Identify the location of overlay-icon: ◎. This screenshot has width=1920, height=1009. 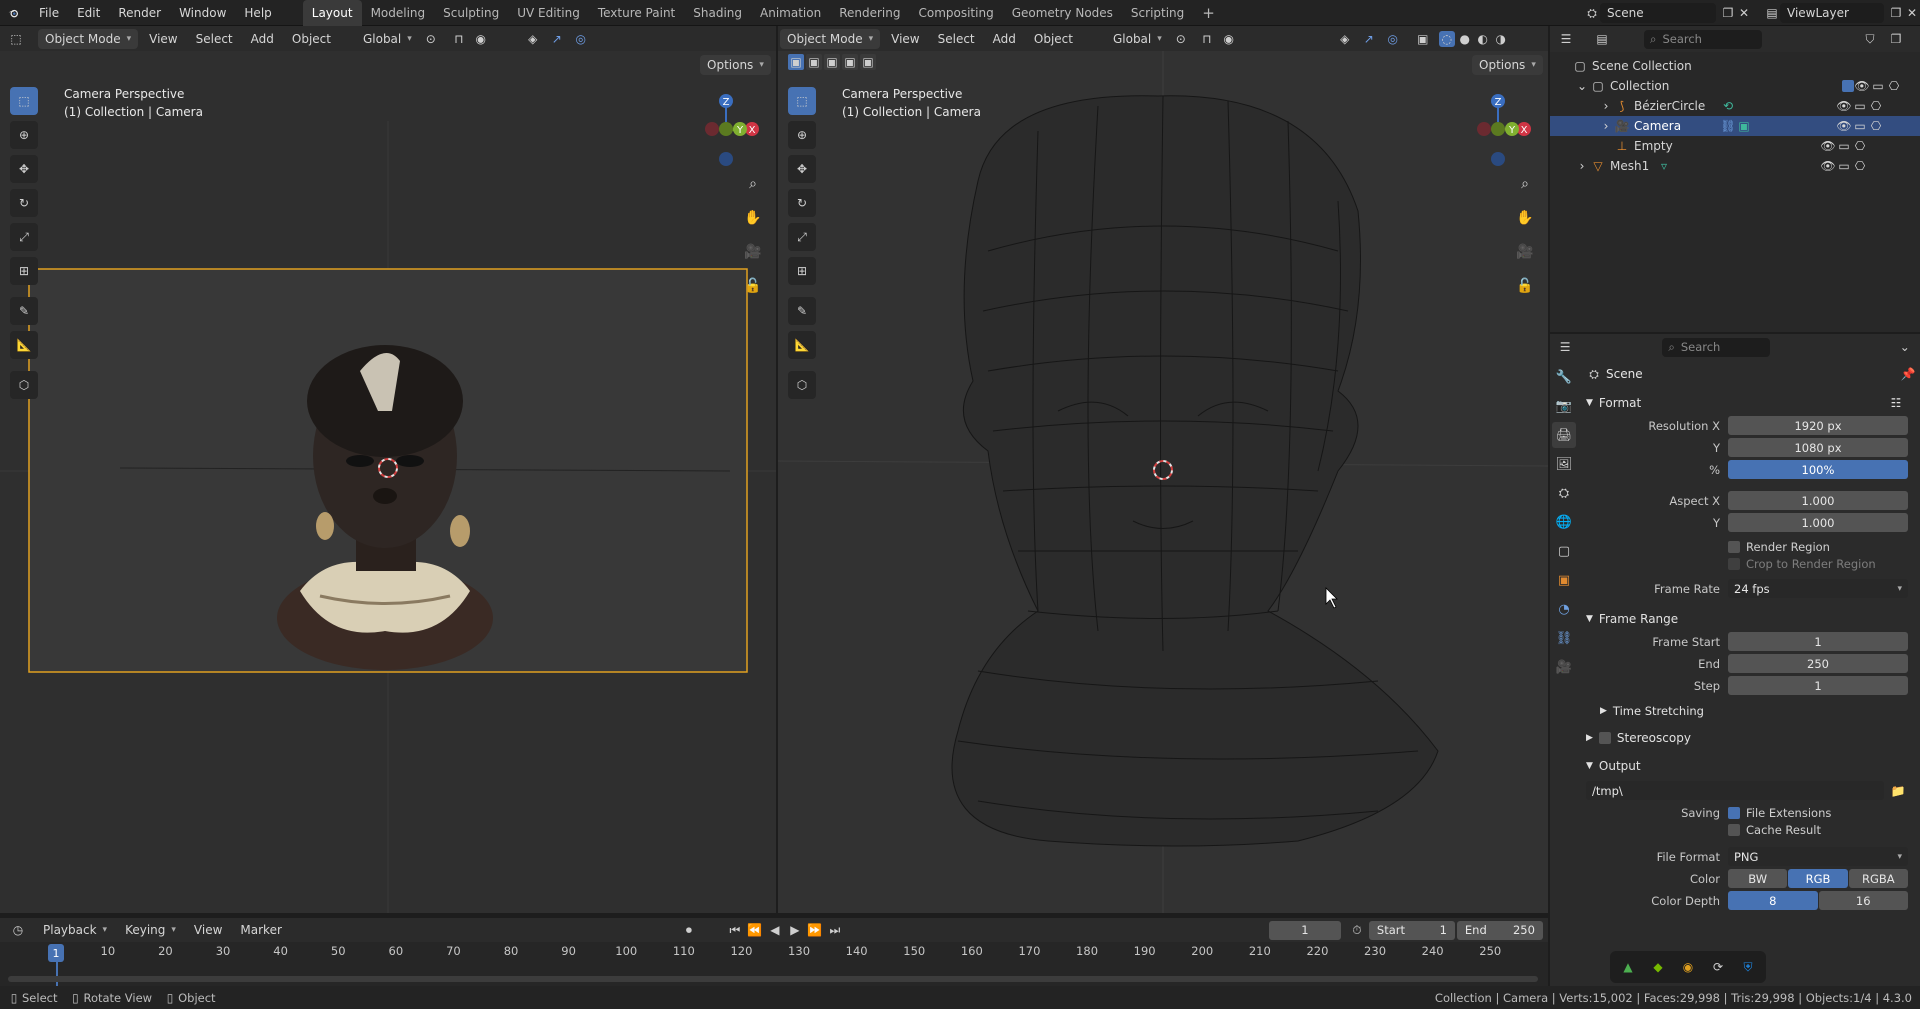
(581, 39).